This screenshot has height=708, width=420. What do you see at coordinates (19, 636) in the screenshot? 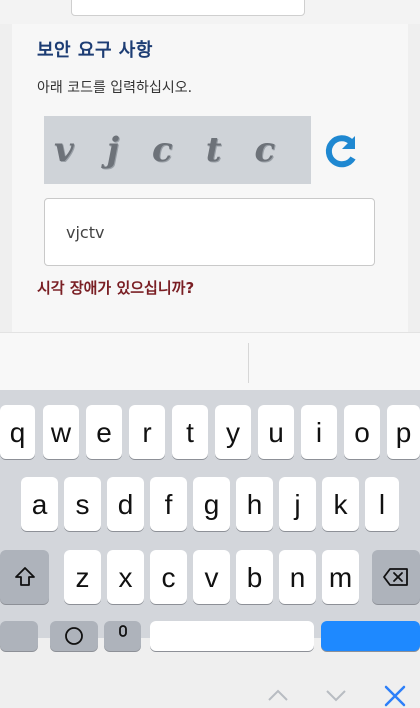
I see `globe-key` at bounding box center [19, 636].